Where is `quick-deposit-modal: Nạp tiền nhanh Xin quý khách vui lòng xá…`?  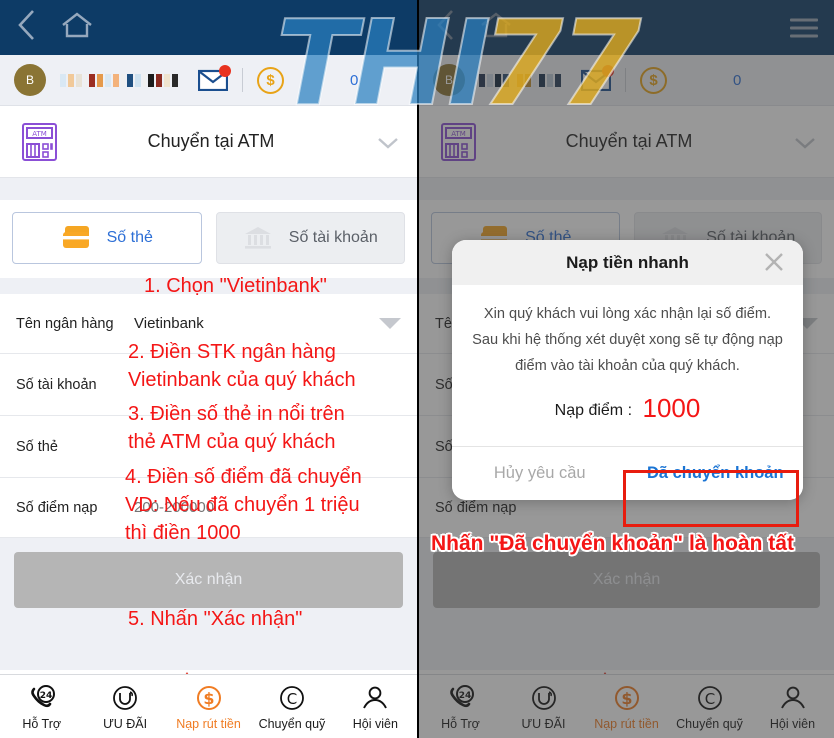 quick-deposit-modal: Nạp tiền nhanh Xin quý khách vui lòng xá… is located at coordinates (627, 370).